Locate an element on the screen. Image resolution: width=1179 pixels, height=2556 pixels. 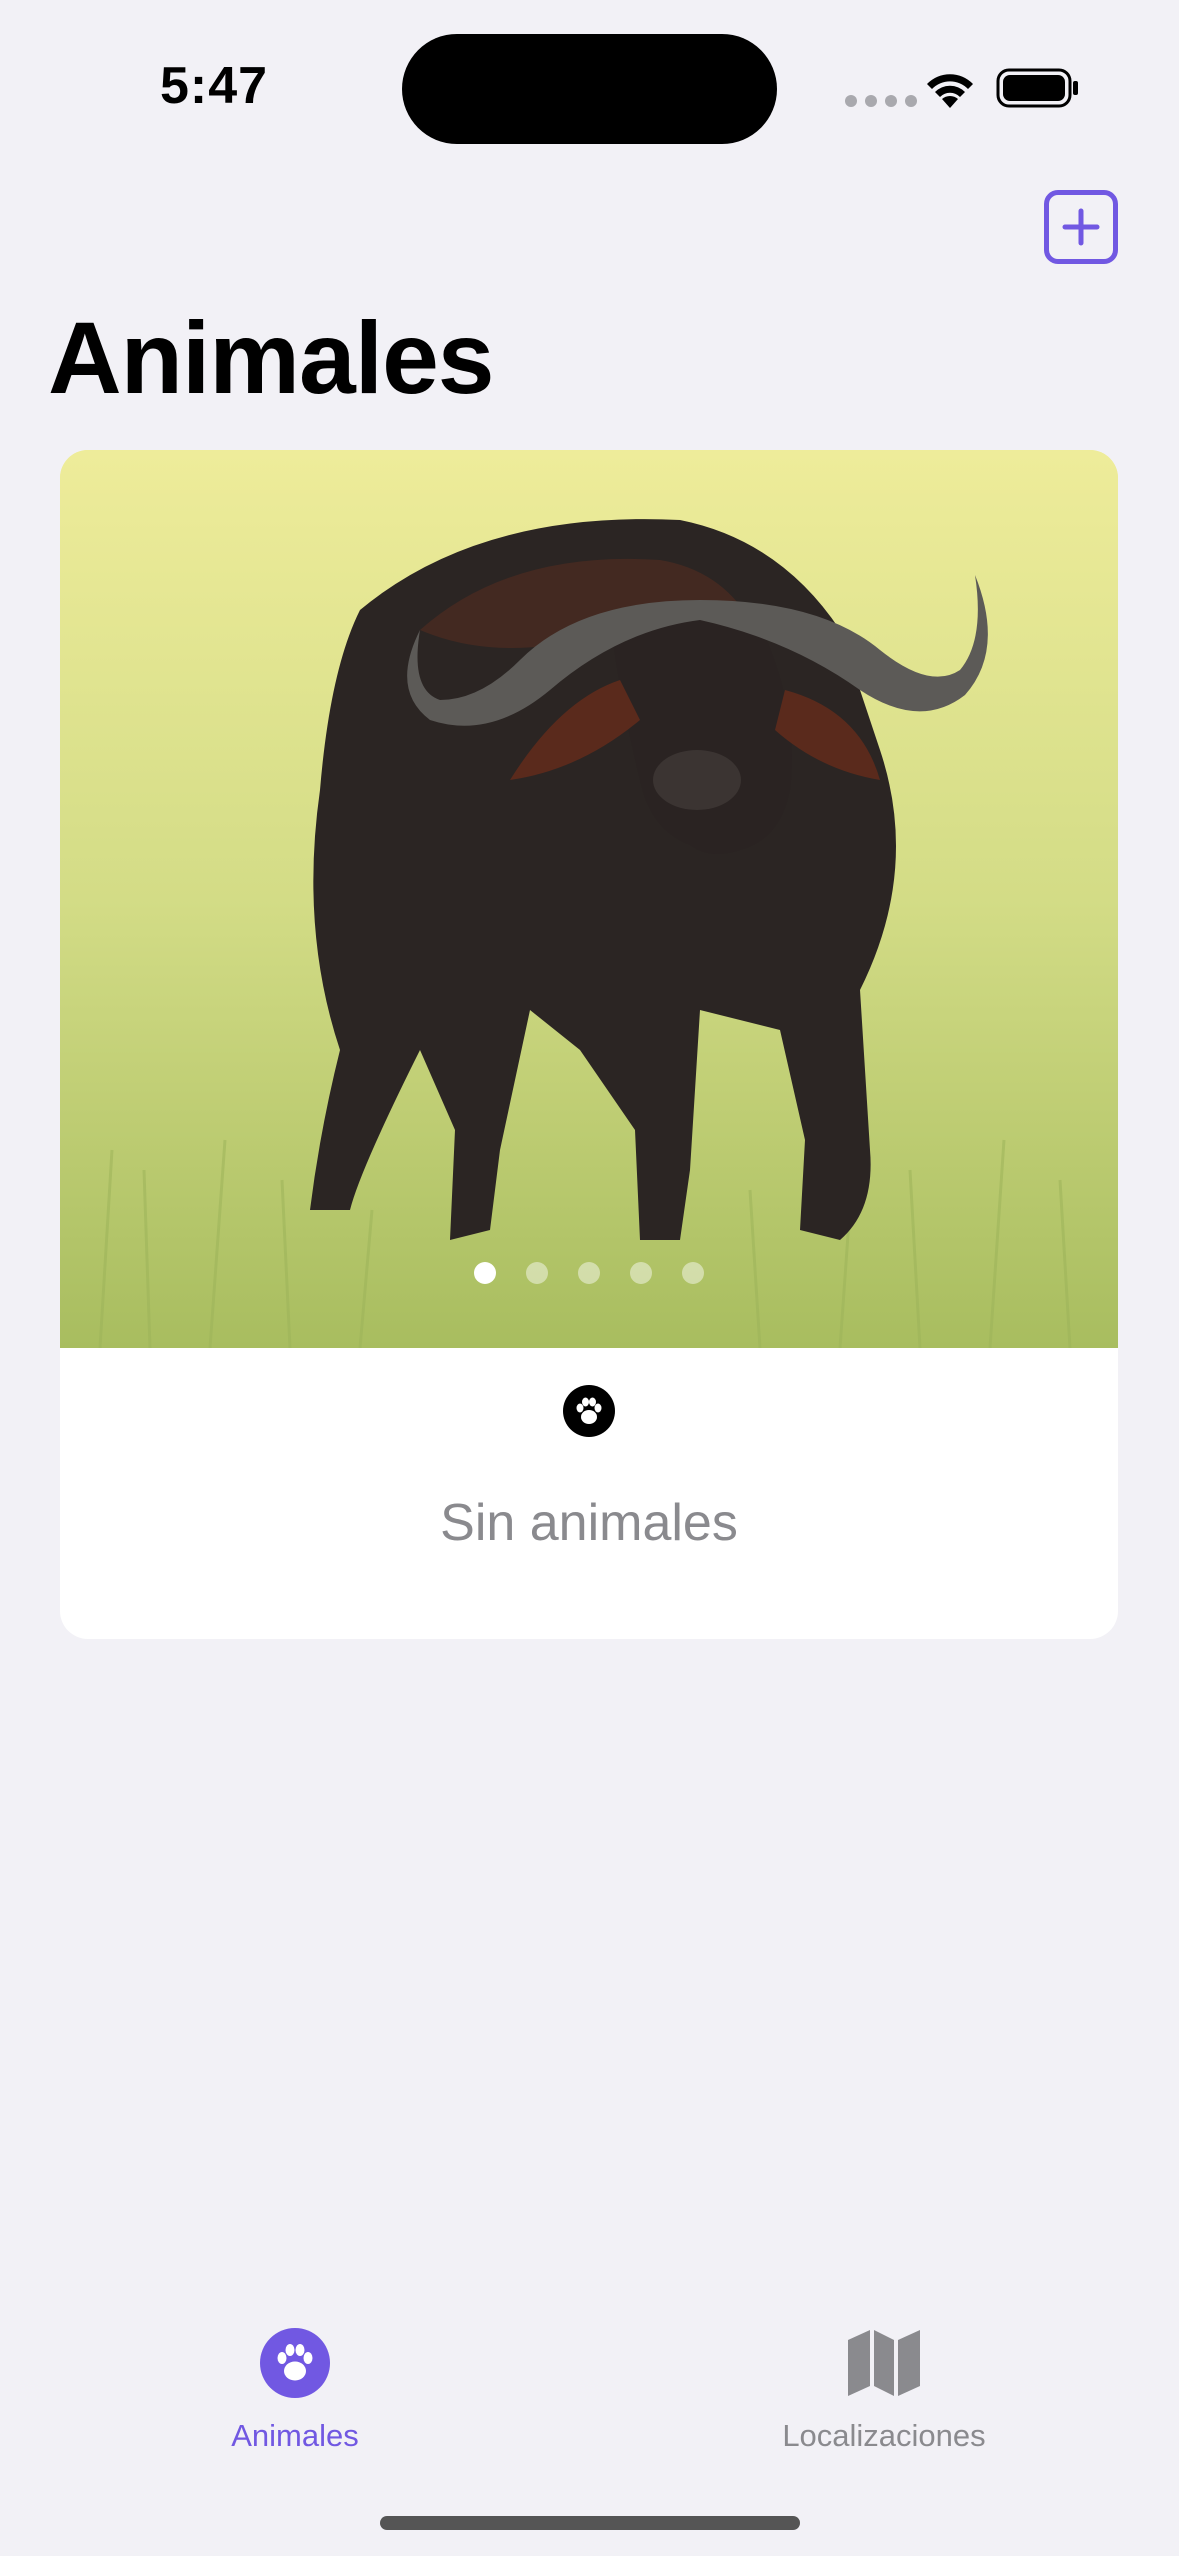
battery-icon is located at coordinates (1037, 88).